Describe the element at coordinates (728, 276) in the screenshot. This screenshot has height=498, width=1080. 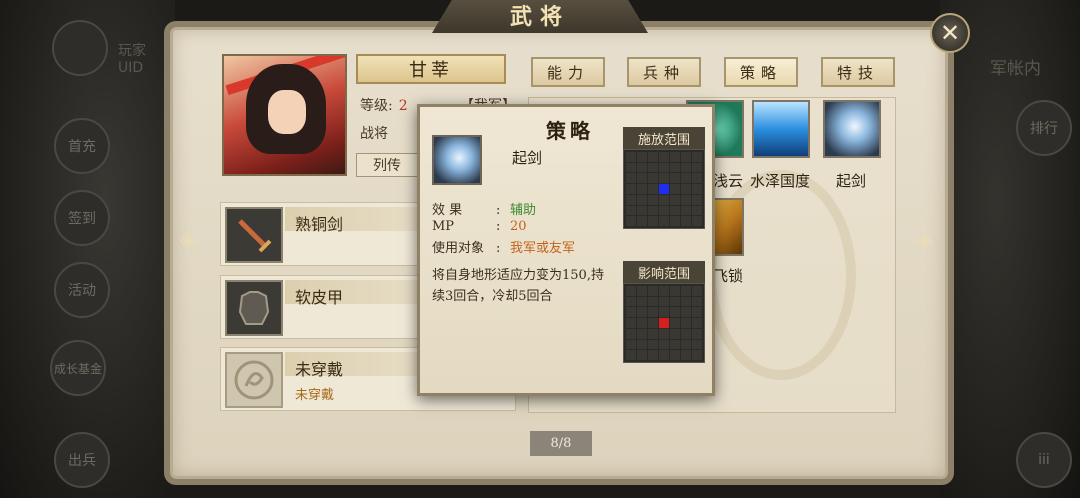
I see `skill-label: 飞锁` at that location.